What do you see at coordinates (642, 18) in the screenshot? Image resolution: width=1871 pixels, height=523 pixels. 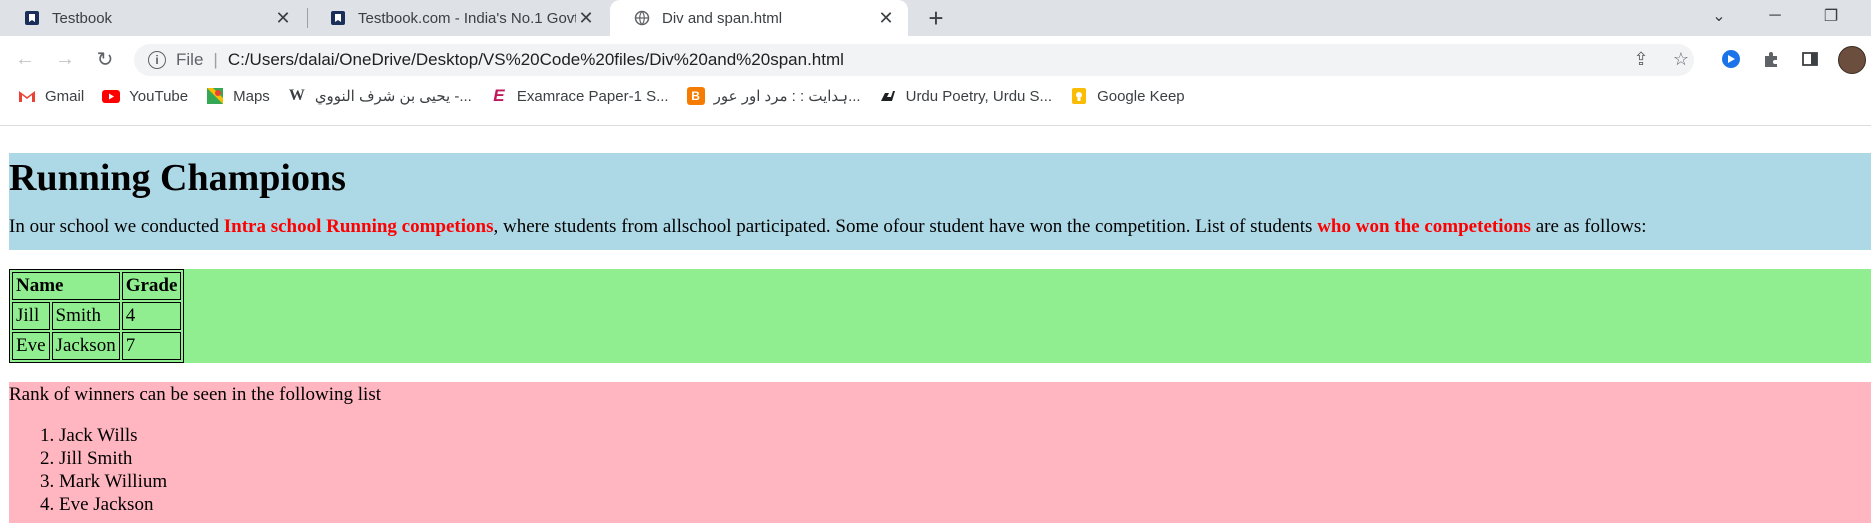 I see `globe-icon` at bounding box center [642, 18].